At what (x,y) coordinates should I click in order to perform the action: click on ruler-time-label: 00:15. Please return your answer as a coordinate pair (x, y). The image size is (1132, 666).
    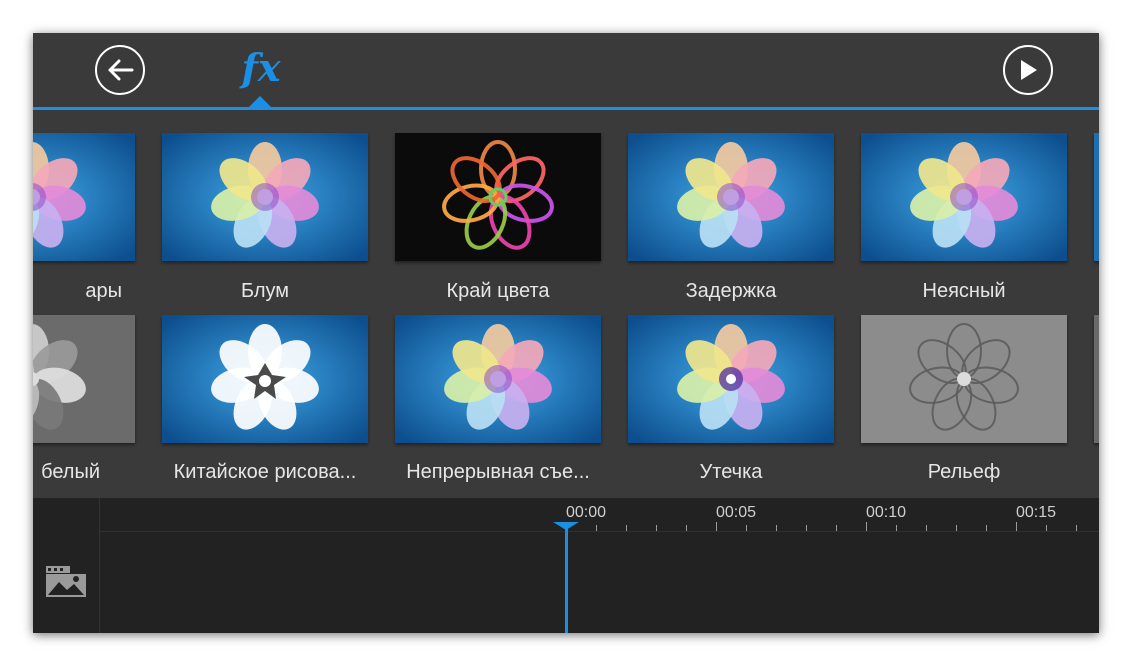
    Looking at the image, I should click on (1036, 512).